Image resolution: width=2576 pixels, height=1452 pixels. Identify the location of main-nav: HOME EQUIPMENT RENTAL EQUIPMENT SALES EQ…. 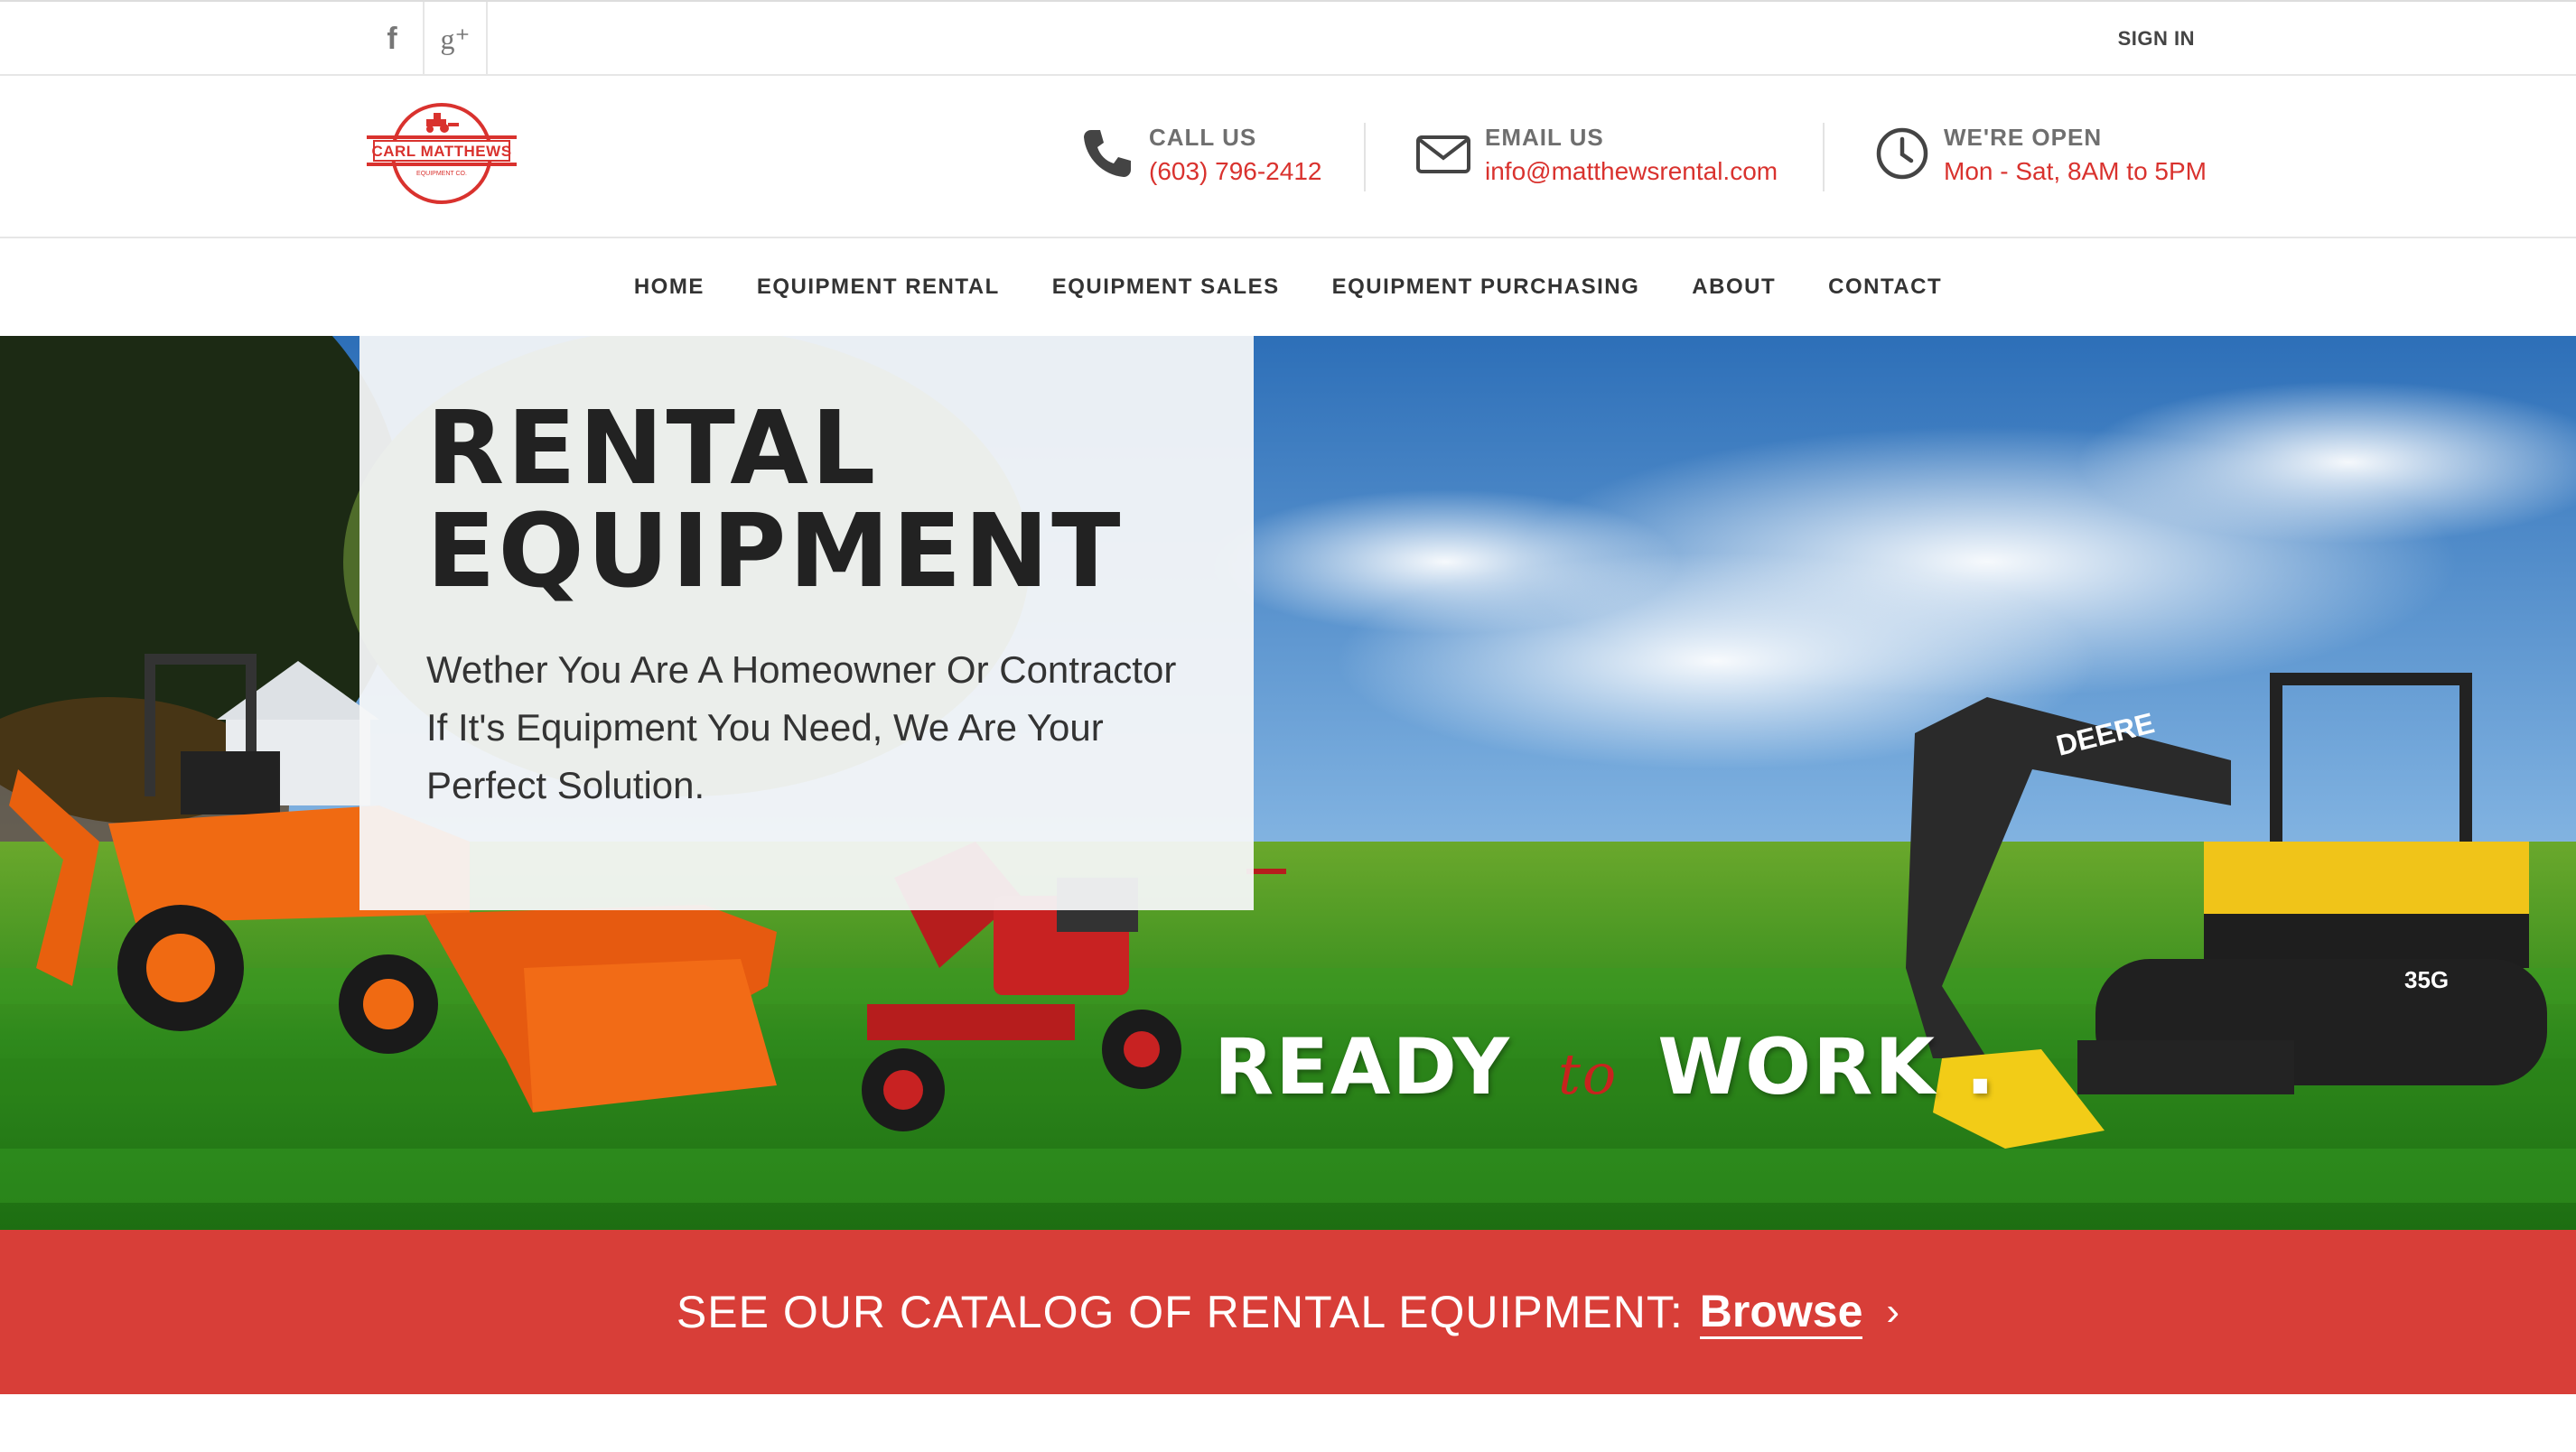
(1288, 287).